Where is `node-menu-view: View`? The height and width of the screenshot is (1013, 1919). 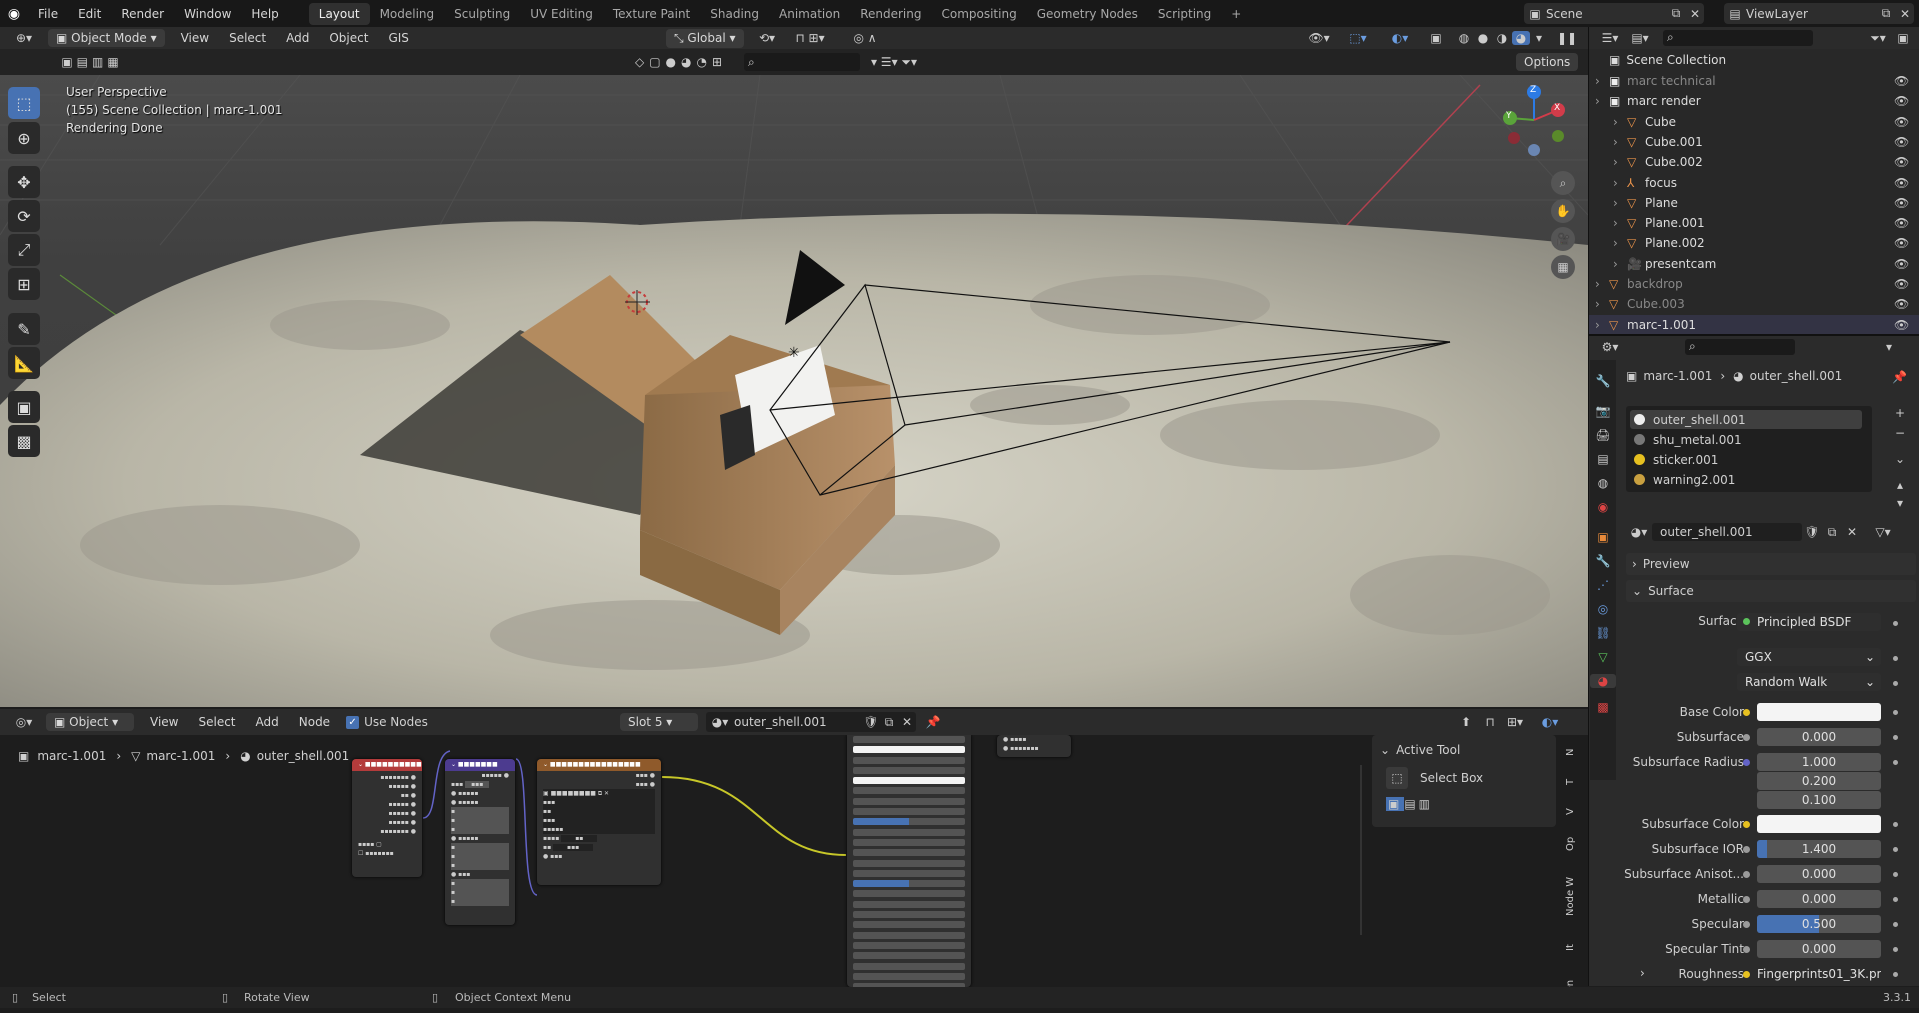 node-menu-view: View is located at coordinates (164, 722).